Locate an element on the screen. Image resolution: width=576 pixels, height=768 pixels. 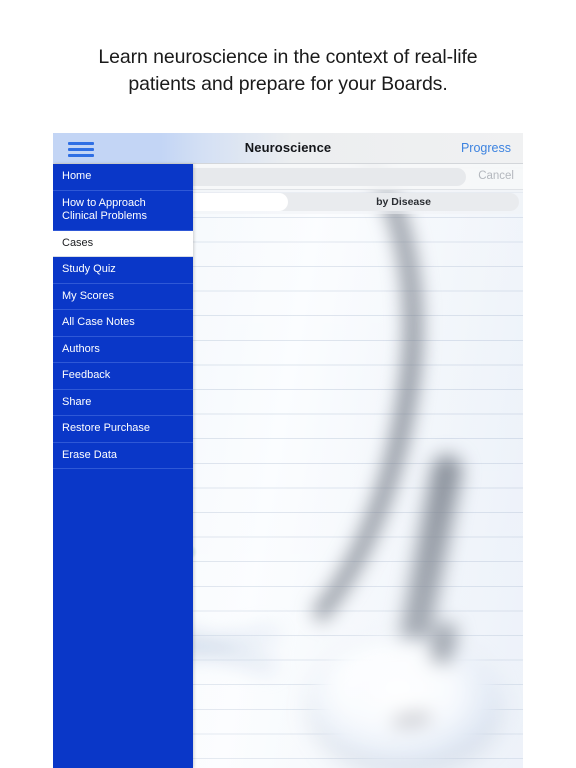
sidebar-item-home: Home is located at coordinates (123, 177).